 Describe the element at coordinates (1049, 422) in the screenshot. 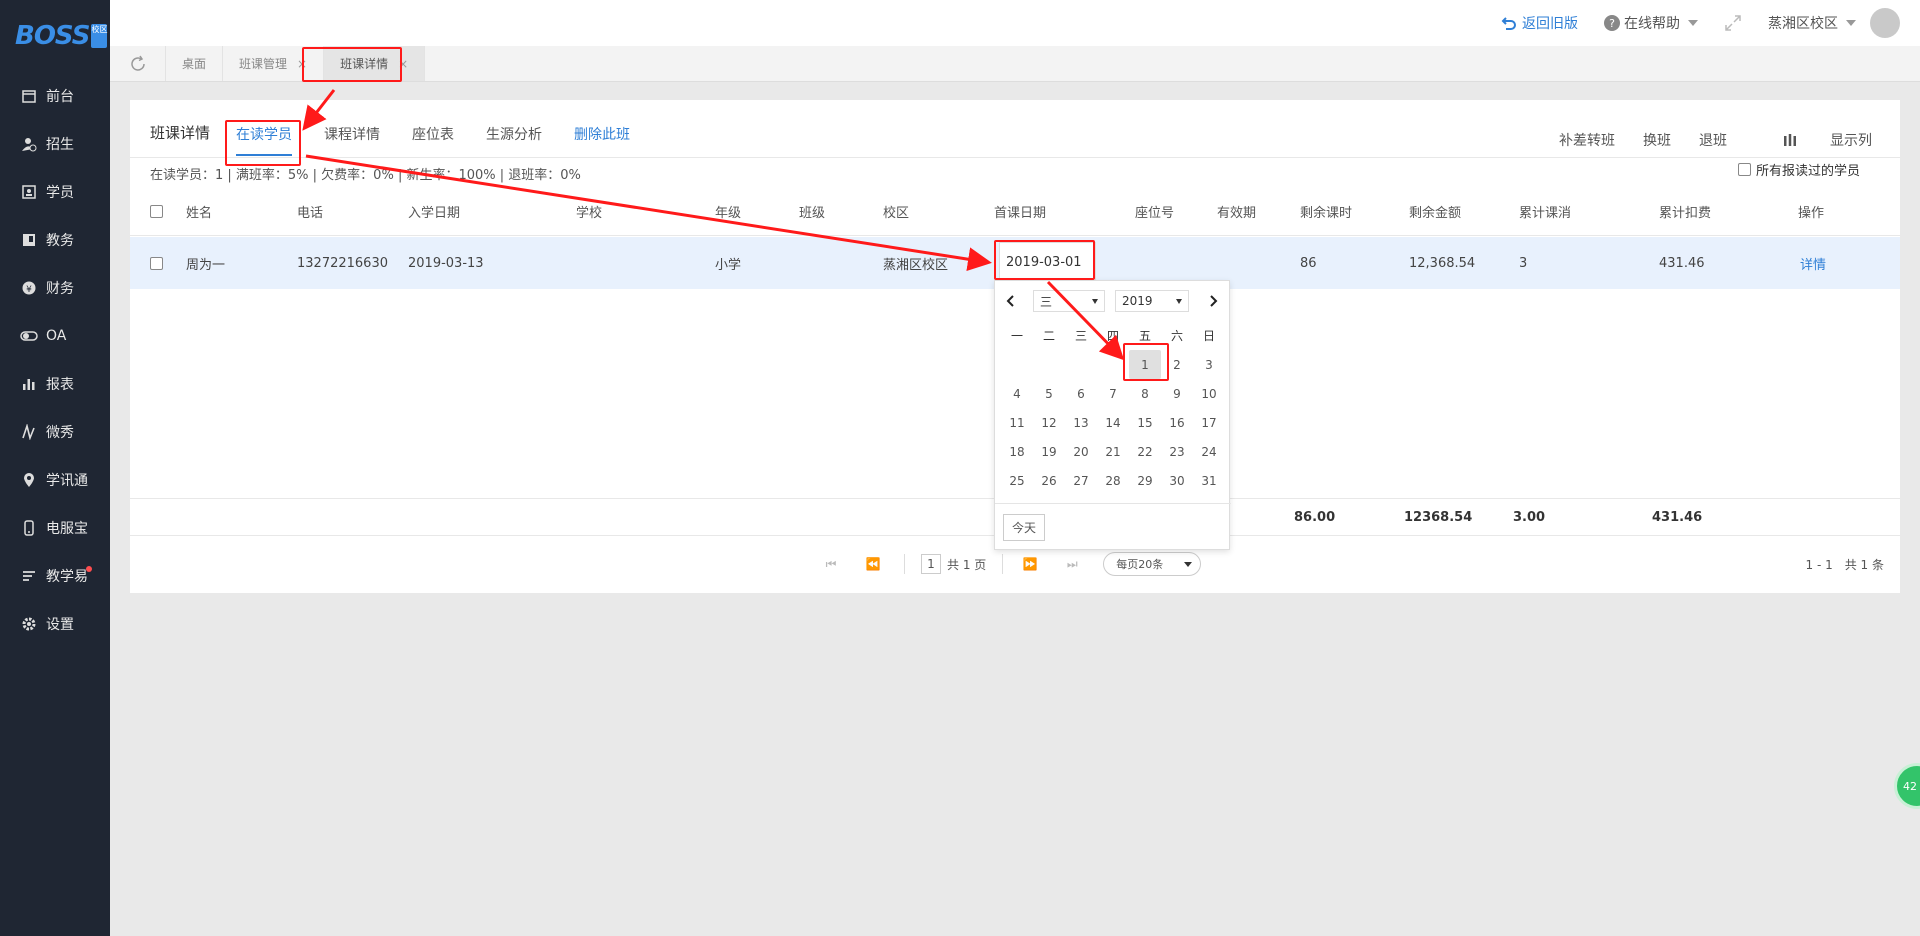

I see `calendar-day: 12` at that location.